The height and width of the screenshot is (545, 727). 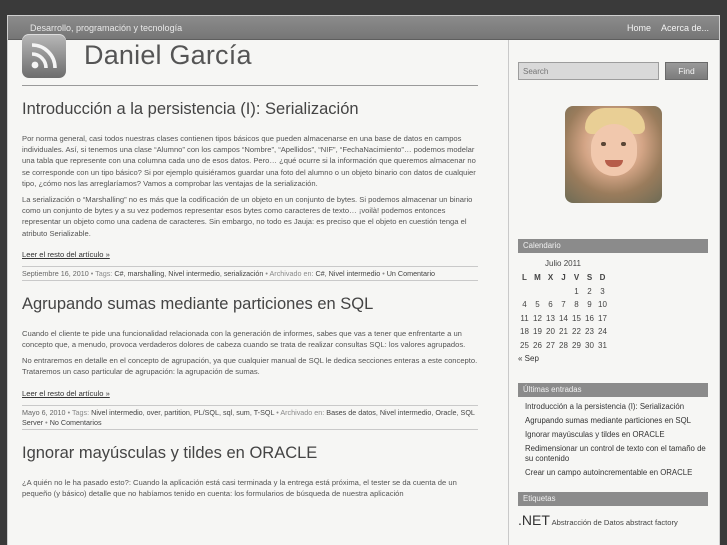 What do you see at coordinates (550, 318) in the screenshot?
I see `calendar-day: 13` at bounding box center [550, 318].